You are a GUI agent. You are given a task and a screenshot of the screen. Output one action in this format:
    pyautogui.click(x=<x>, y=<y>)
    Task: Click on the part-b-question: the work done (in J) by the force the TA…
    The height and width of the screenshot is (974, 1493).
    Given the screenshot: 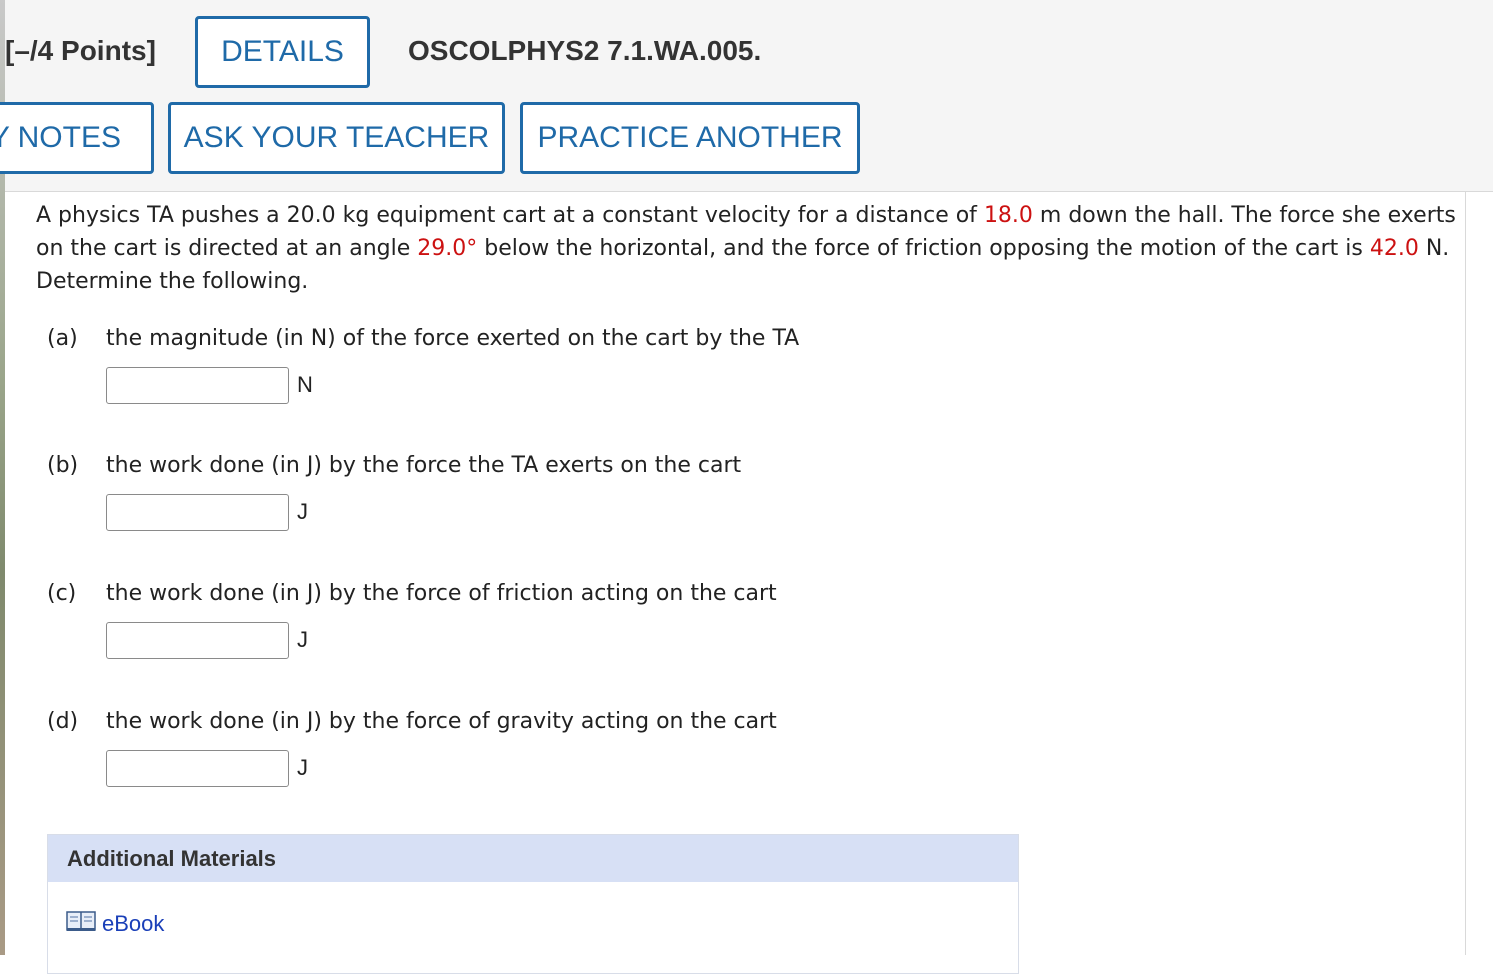 What is the action you would take?
    pyautogui.click(x=424, y=465)
    